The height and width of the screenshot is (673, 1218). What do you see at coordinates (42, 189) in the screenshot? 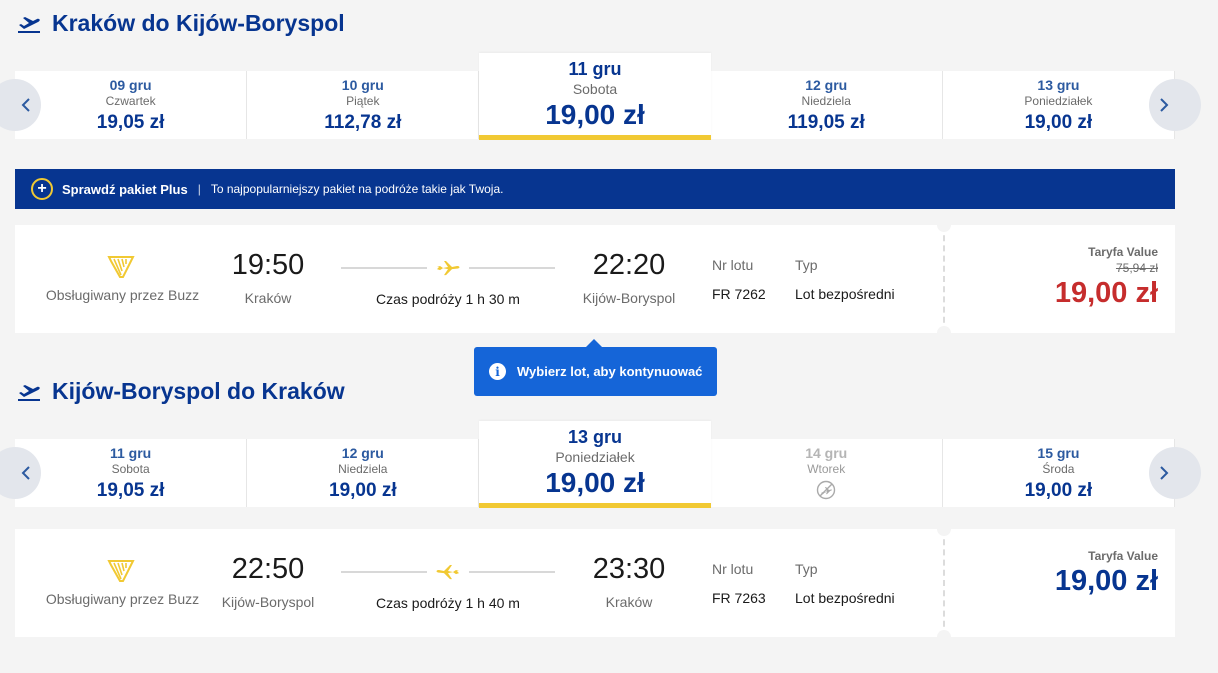
I see `plus-circle-icon: +` at bounding box center [42, 189].